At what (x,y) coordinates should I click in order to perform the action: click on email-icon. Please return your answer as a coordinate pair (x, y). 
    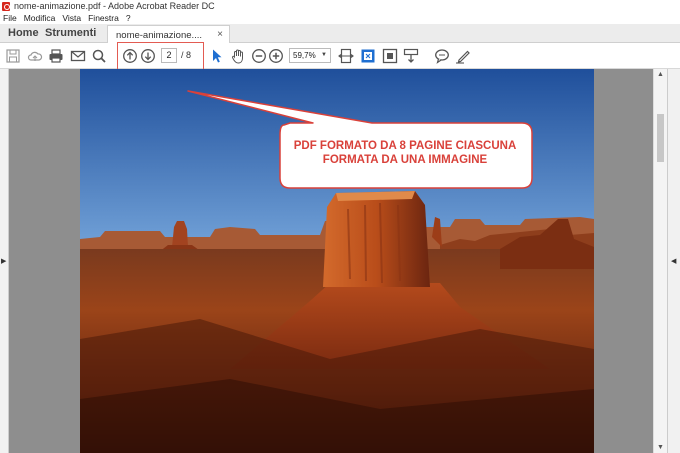
    Looking at the image, I should click on (78, 56).